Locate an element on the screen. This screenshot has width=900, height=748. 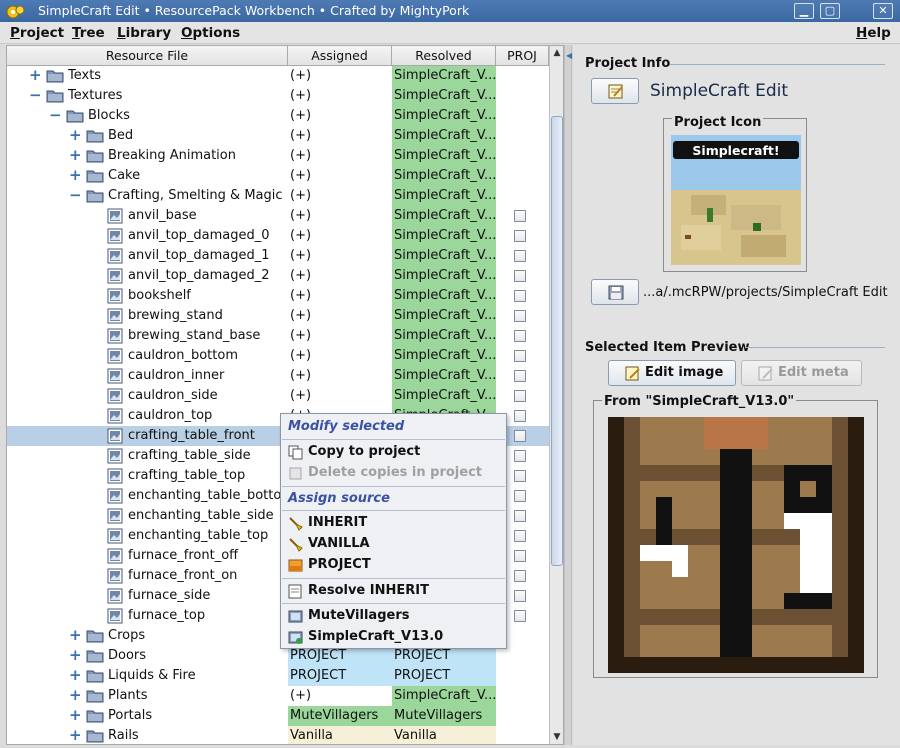
header-assigned: Assigned is located at coordinates (340, 56).